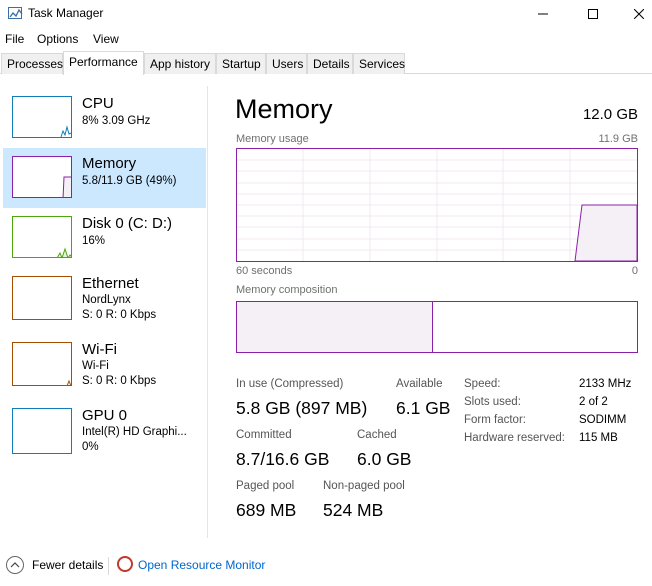  What do you see at coordinates (593, 402) in the screenshot?
I see `slots-value: 2 of 2` at bounding box center [593, 402].